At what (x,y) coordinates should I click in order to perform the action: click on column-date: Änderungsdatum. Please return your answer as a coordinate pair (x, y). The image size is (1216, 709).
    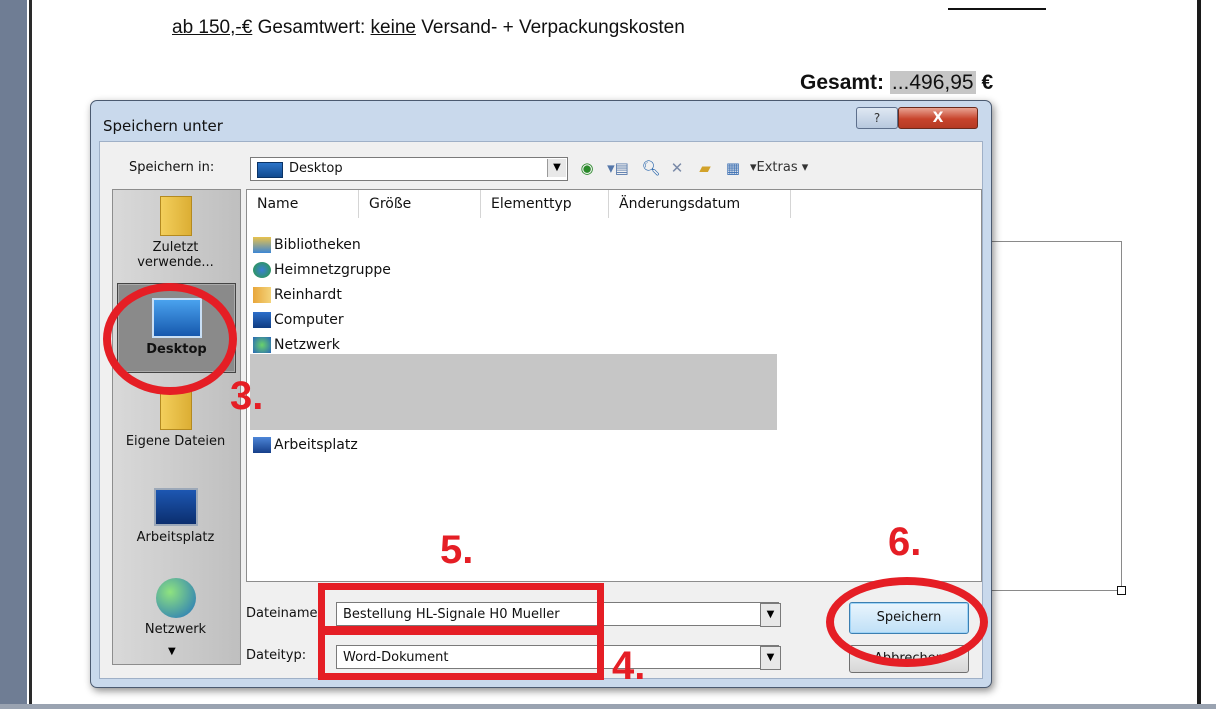
    Looking at the image, I should click on (700, 204).